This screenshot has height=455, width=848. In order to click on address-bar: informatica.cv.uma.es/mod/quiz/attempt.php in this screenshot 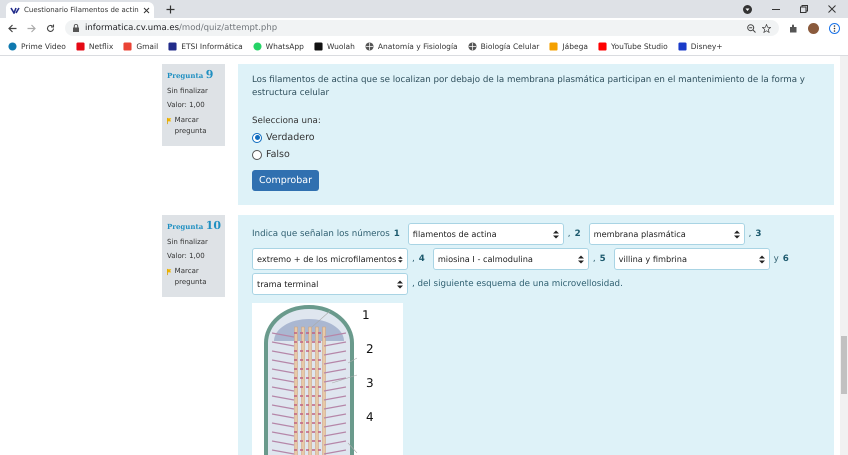, I will do `click(422, 28)`.